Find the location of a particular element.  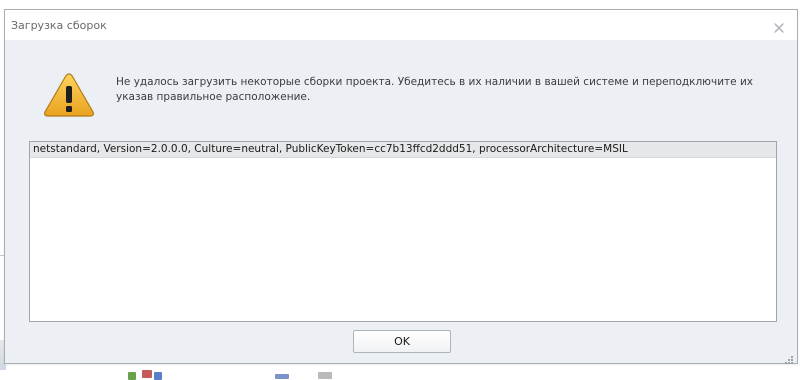

dialog-titlebar: Загрузка сборок is located at coordinates (401, 25).